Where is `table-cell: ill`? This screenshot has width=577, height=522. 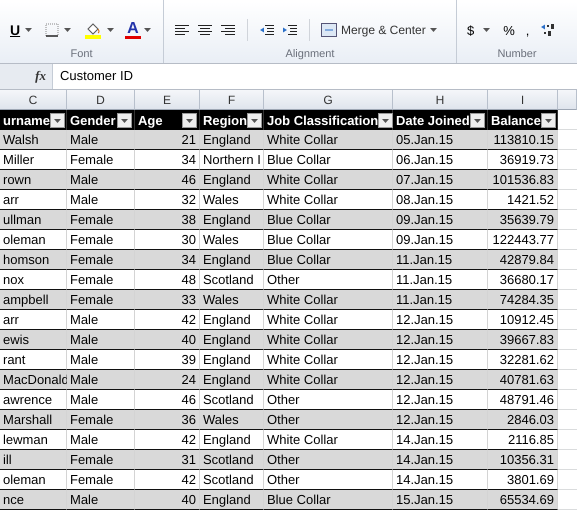
table-cell: ill is located at coordinates (33, 460).